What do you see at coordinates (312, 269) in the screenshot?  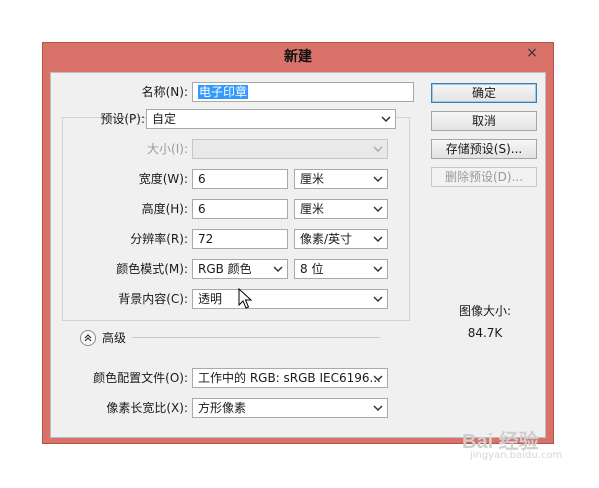 I see `bit-depth-value: 8 位` at bounding box center [312, 269].